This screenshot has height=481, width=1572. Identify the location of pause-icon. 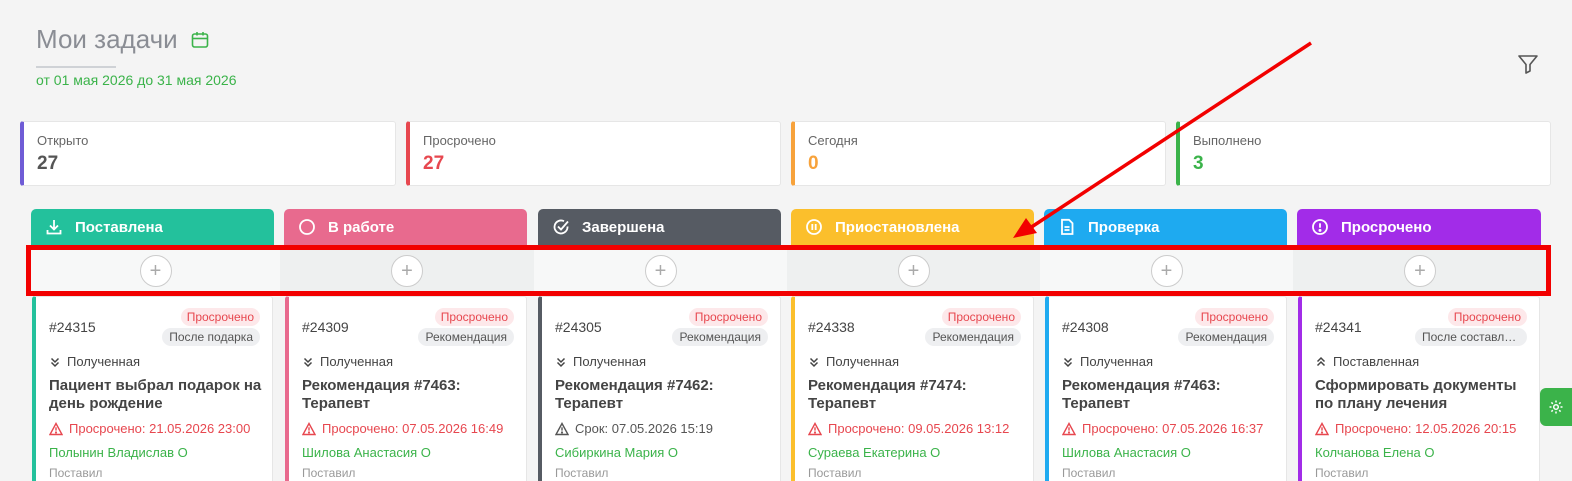
(814, 227).